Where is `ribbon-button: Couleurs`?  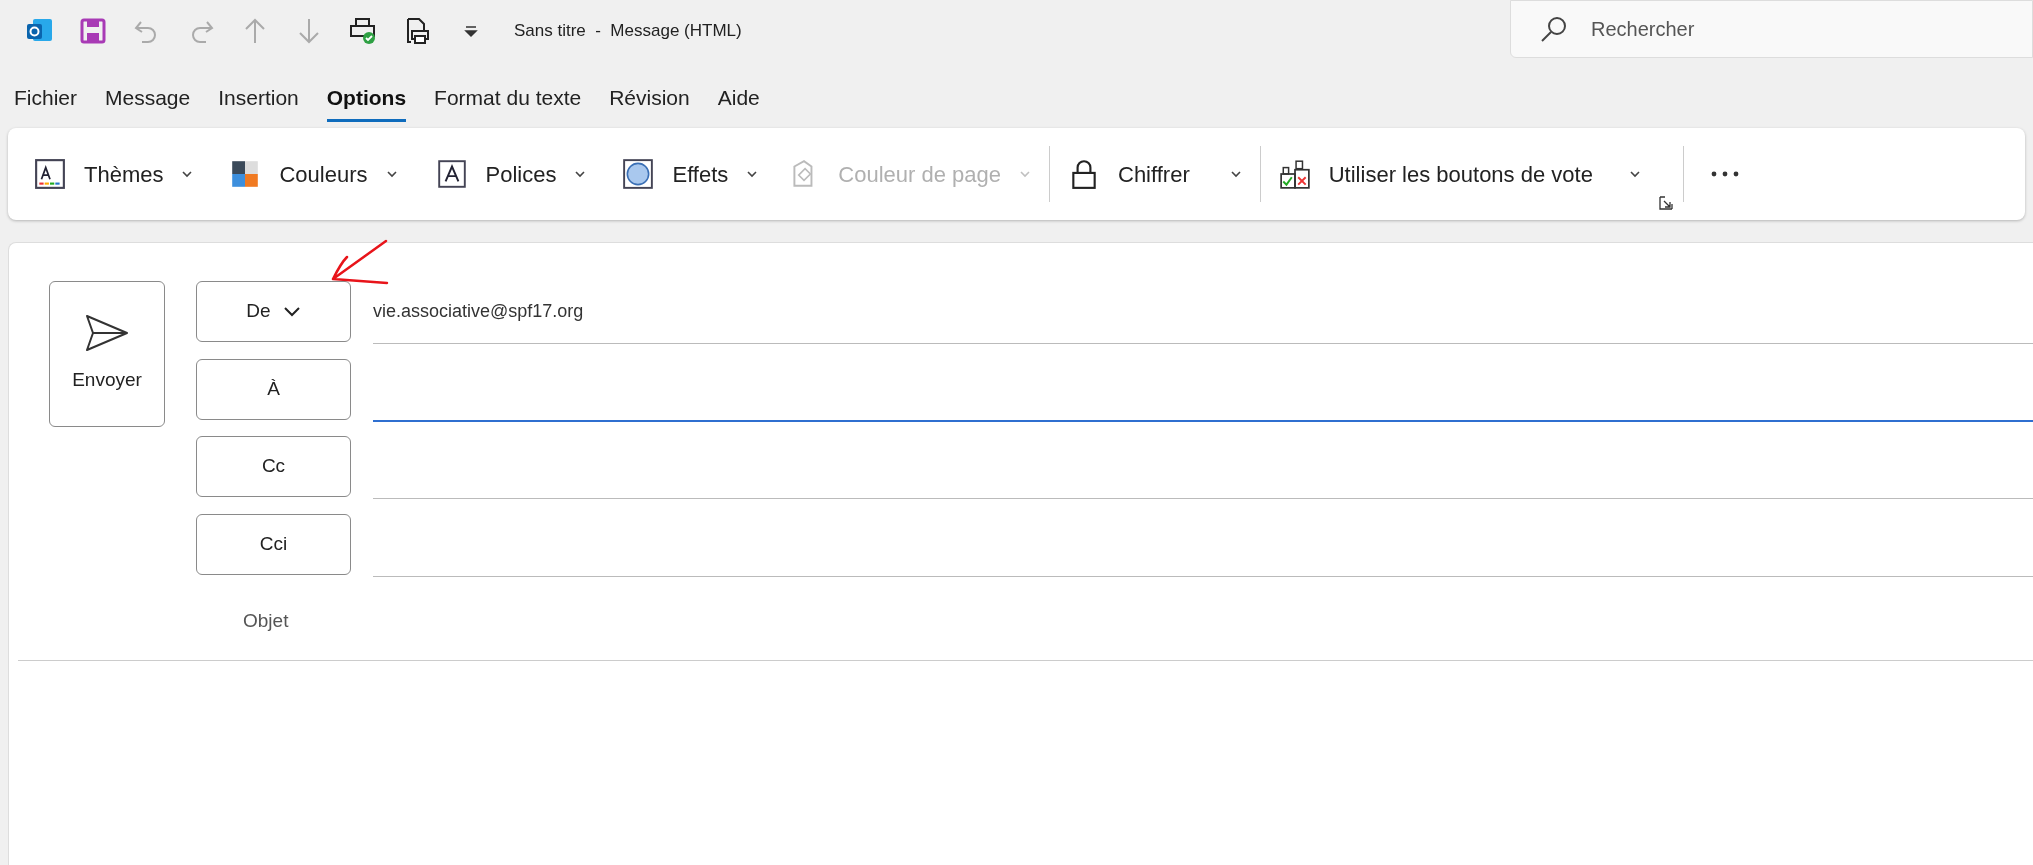
ribbon-button: Couleurs is located at coordinates (313, 174).